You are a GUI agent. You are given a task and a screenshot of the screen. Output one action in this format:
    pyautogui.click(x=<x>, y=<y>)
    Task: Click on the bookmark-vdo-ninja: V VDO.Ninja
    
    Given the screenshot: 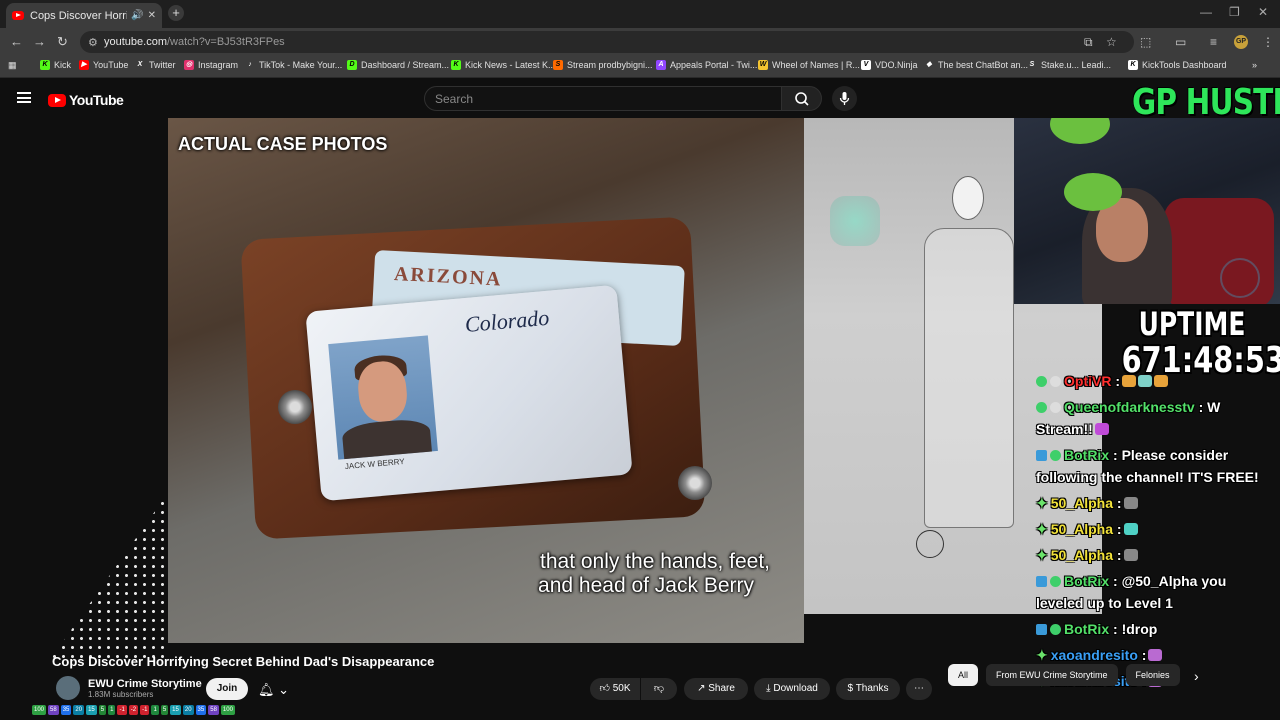 What is the action you would take?
    pyautogui.click(x=889, y=65)
    